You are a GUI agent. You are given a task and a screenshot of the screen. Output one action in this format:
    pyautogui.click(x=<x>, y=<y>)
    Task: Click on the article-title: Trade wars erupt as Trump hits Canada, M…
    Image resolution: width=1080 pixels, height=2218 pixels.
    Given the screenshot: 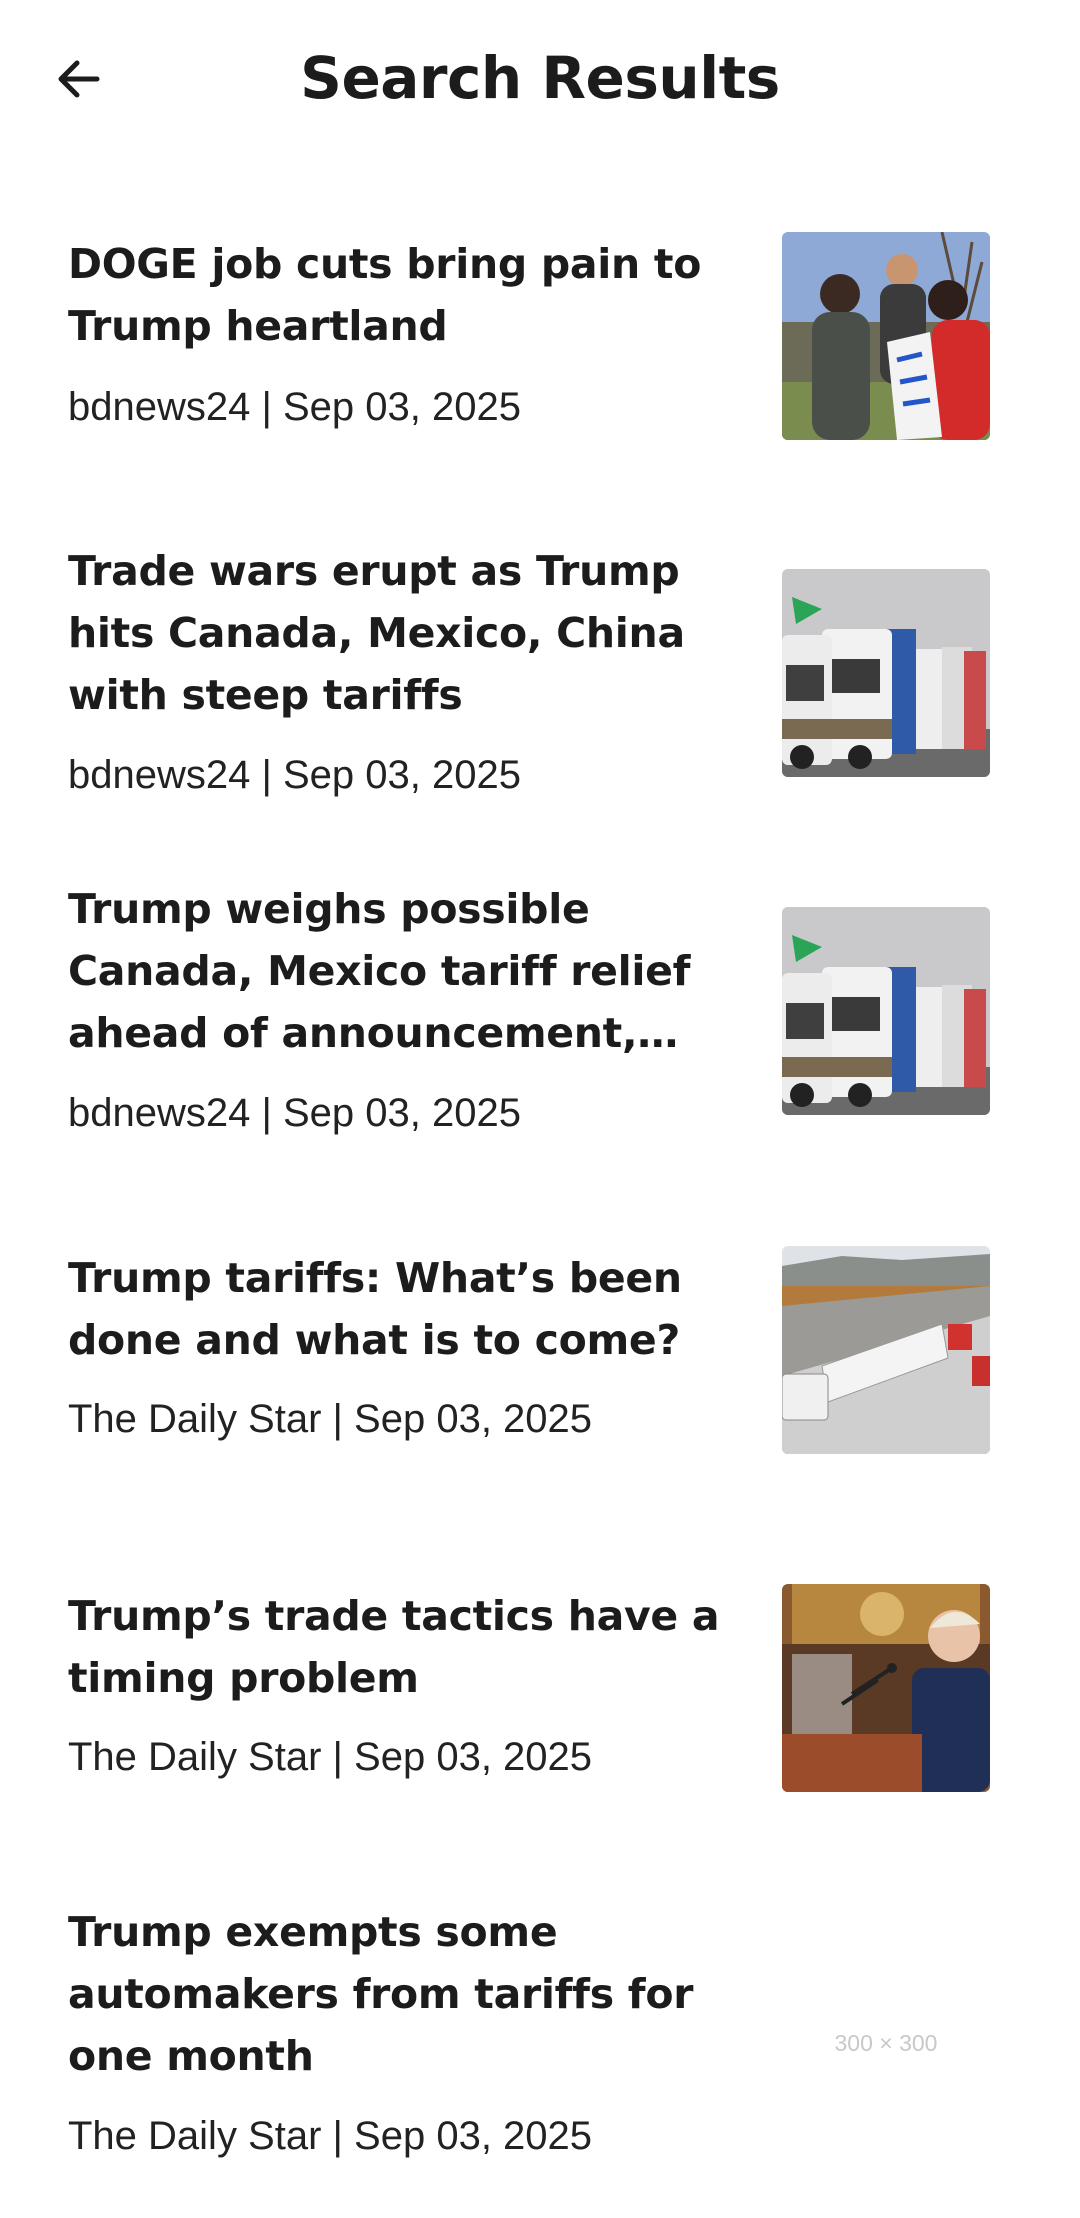 What is the action you would take?
    pyautogui.click(x=403, y=633)
    